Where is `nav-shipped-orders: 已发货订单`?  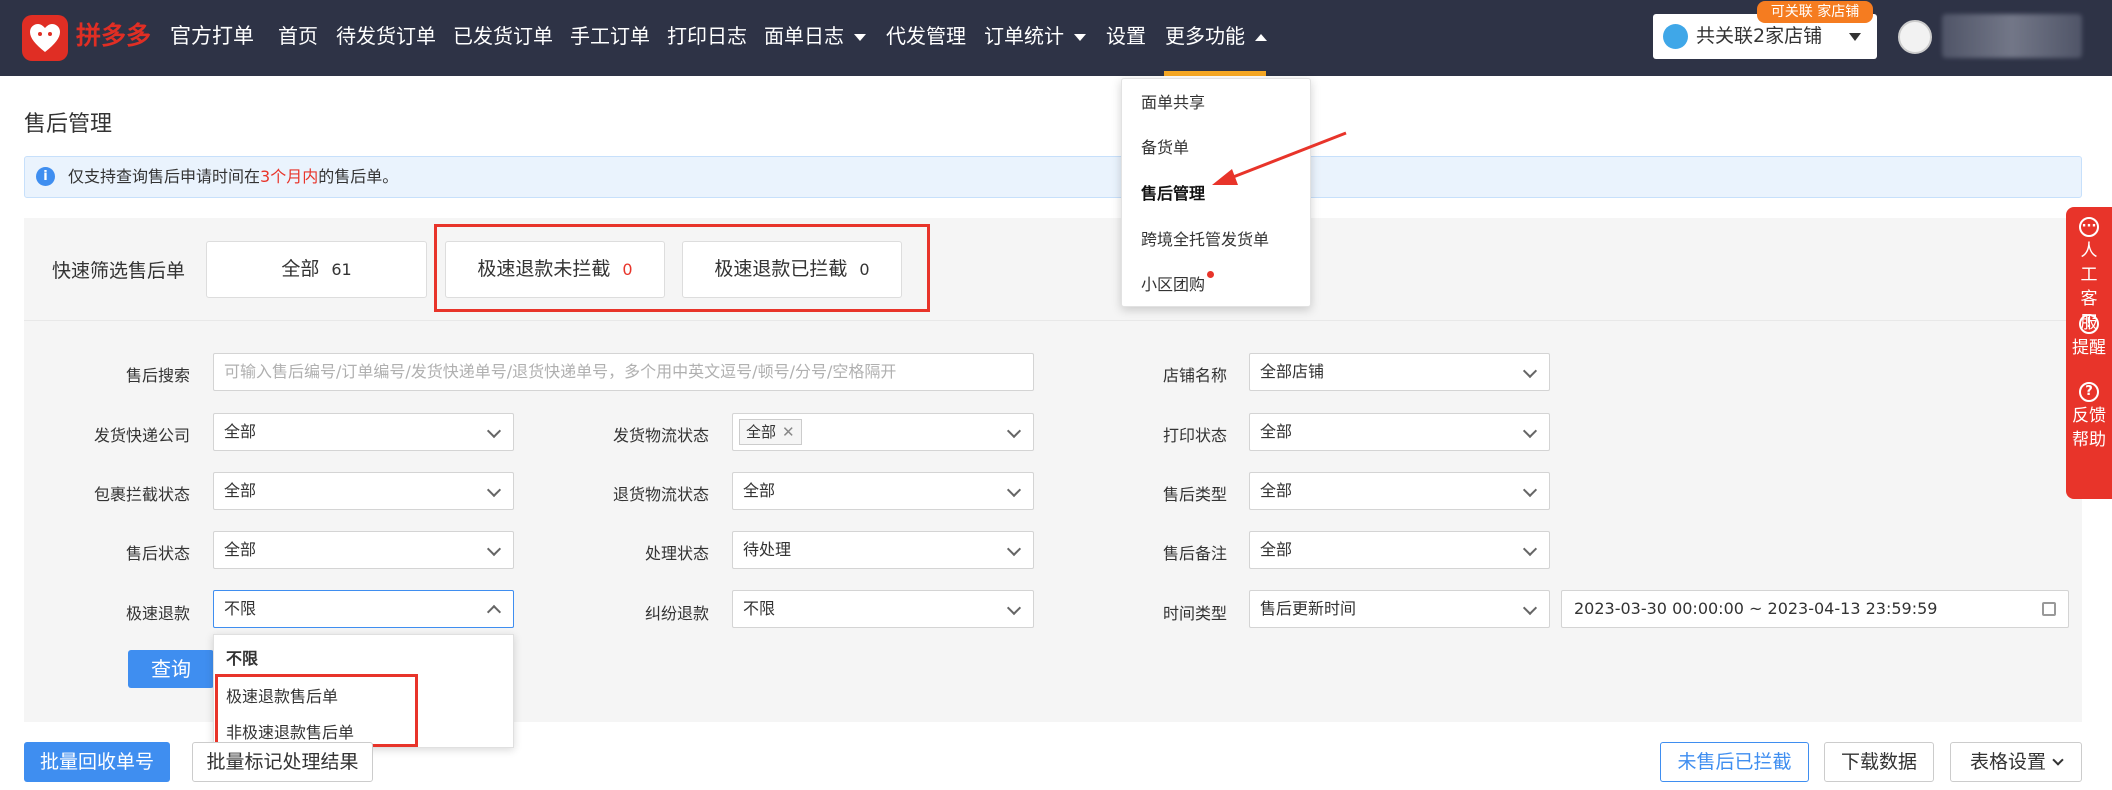
nav-shipped-orders: 已发货订单 is located at coordinates (503, 36).